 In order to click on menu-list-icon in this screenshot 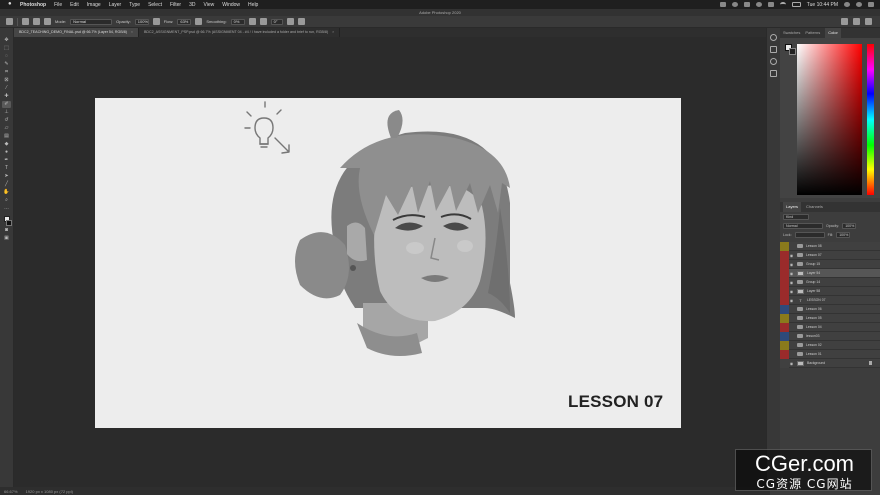, I will do `click(871, 4)`.